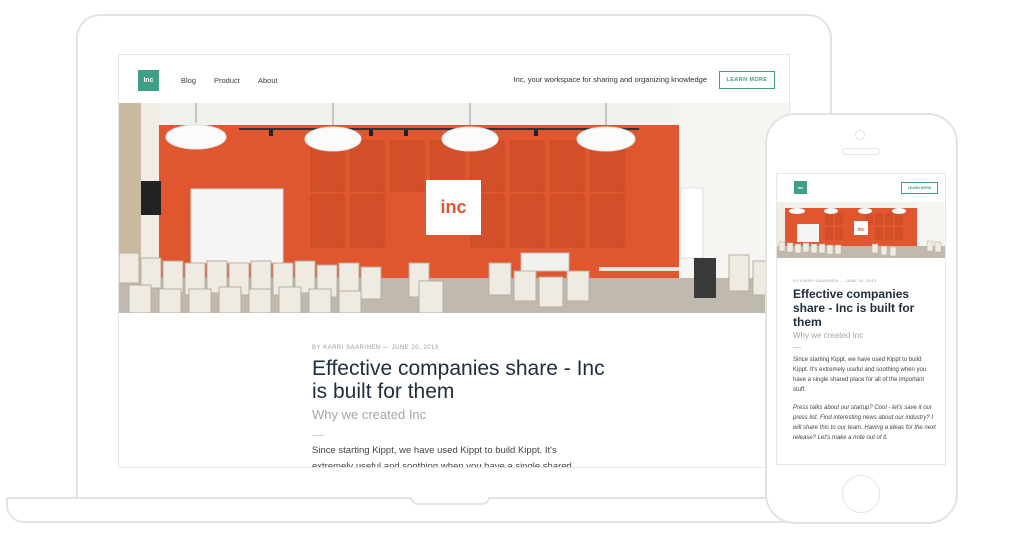 The width and height of the screenshot is (1024, 543). I want to click on phone-learn-more-button: LEARN MORE, so click(919, 188).